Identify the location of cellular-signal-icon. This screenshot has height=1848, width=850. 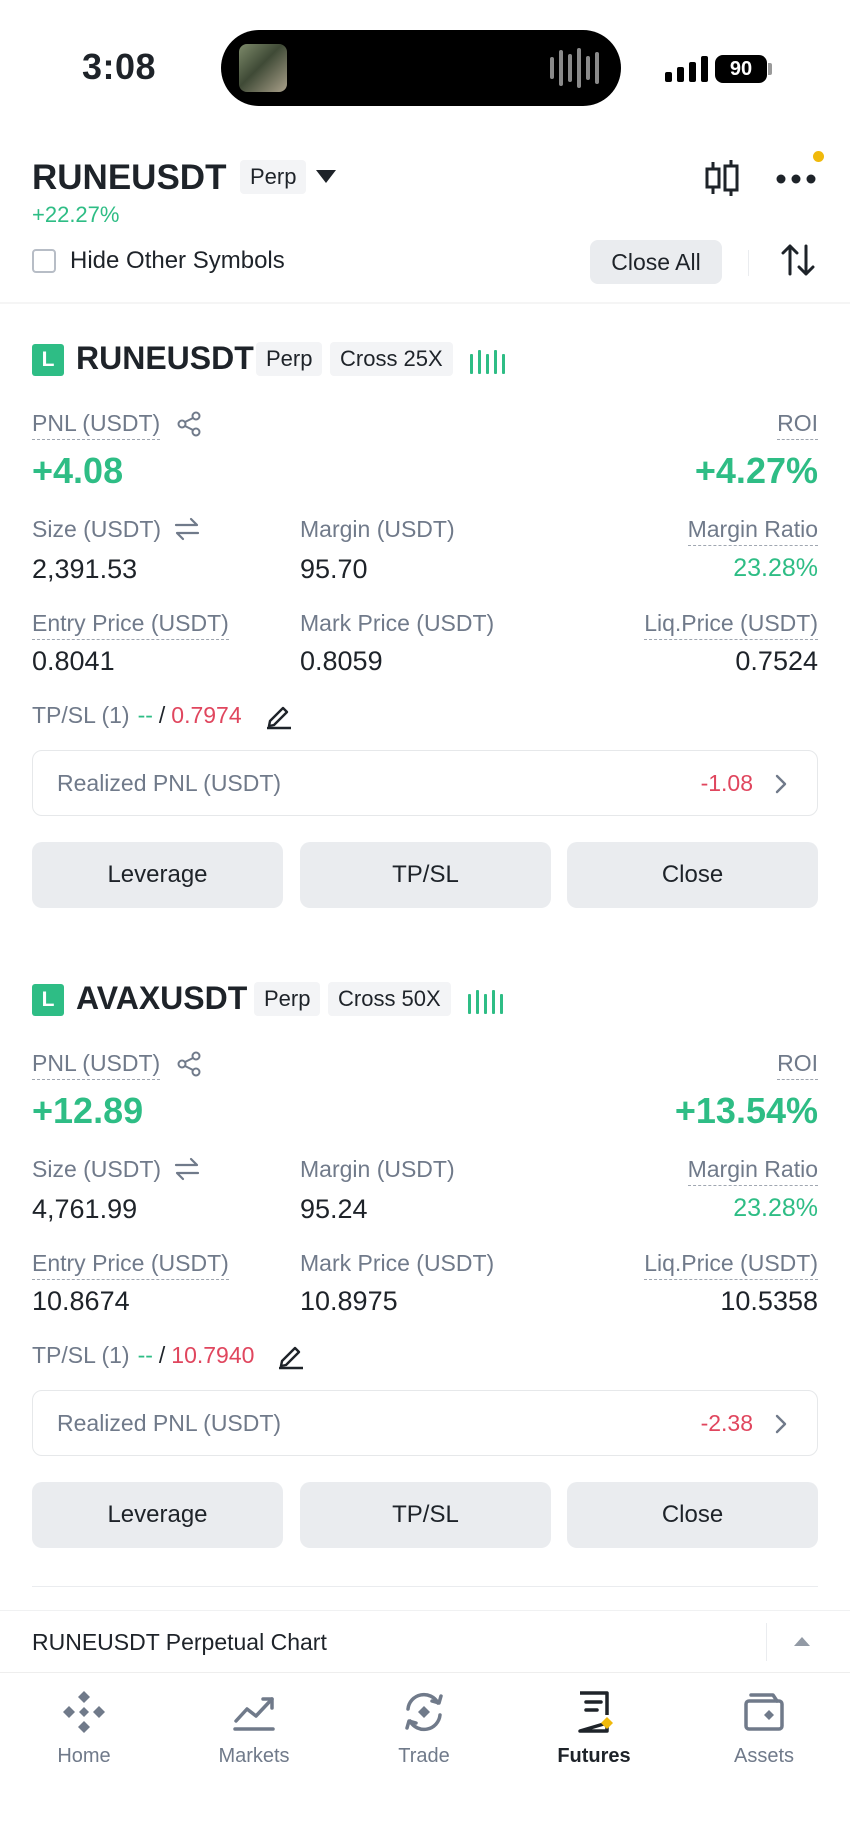
(686, 69).